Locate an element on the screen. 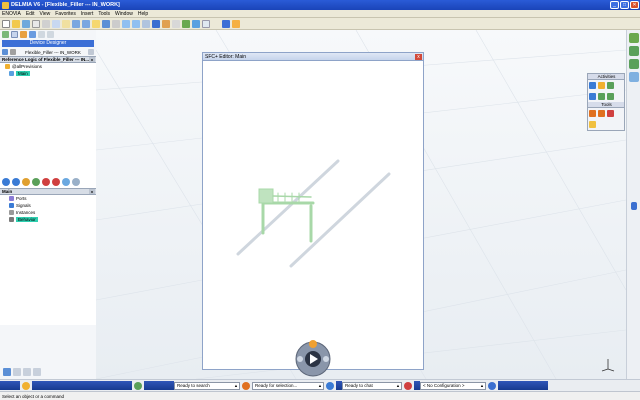  collapse-icon is located at coordinates (37, 372).